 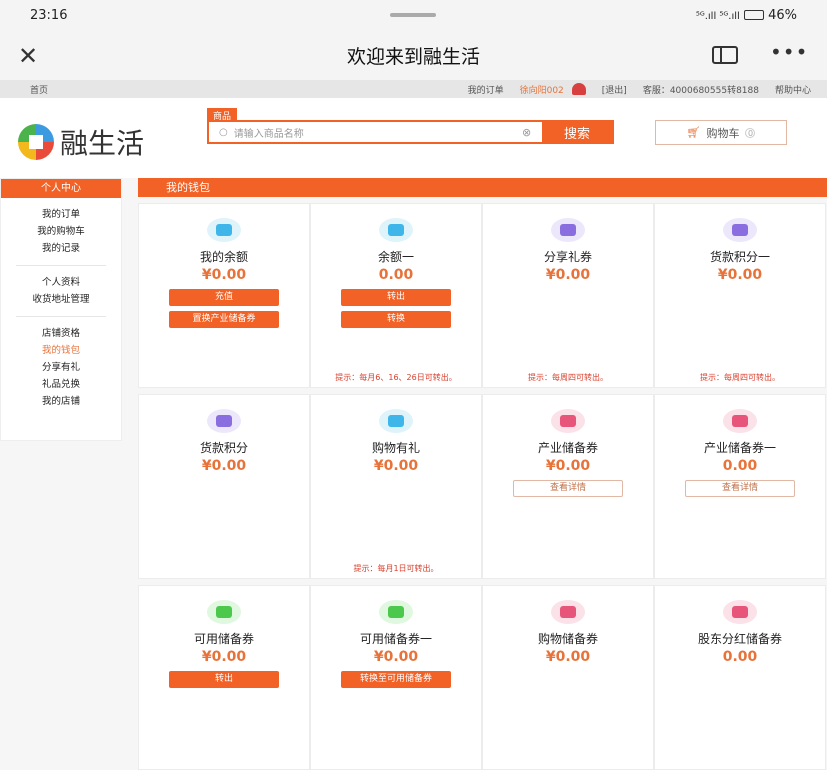 What do you see at coordinates (568, 295) in the screenshot?
I see `wallet-card: 分享礼券 ¥0.00 提示：每周四可转出。` at bounding box center [568, 295].